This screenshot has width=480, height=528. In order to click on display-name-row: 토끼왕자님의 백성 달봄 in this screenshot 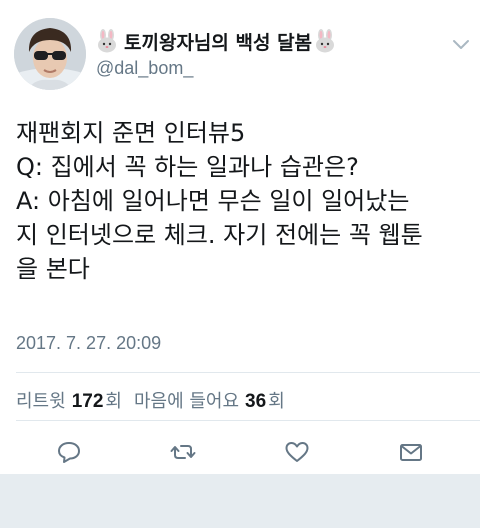, I will do `click(216, 41)`.